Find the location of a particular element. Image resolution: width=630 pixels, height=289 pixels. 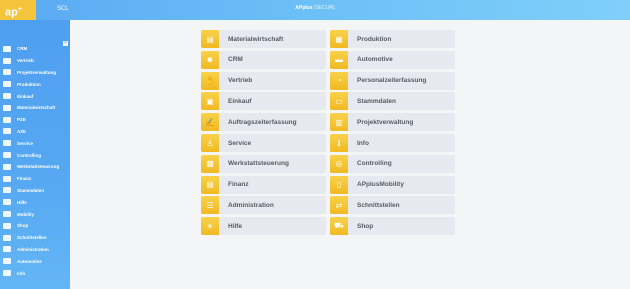

tile-label: Shop is located at coordinates (365, 226).